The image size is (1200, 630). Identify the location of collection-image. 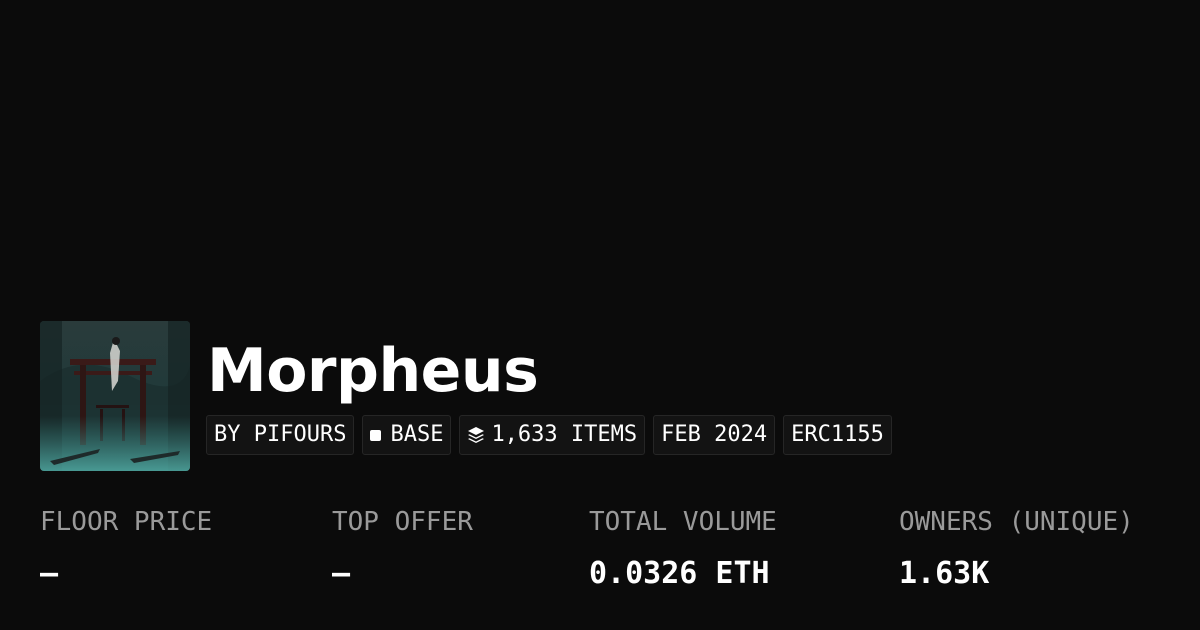
(115, 396).